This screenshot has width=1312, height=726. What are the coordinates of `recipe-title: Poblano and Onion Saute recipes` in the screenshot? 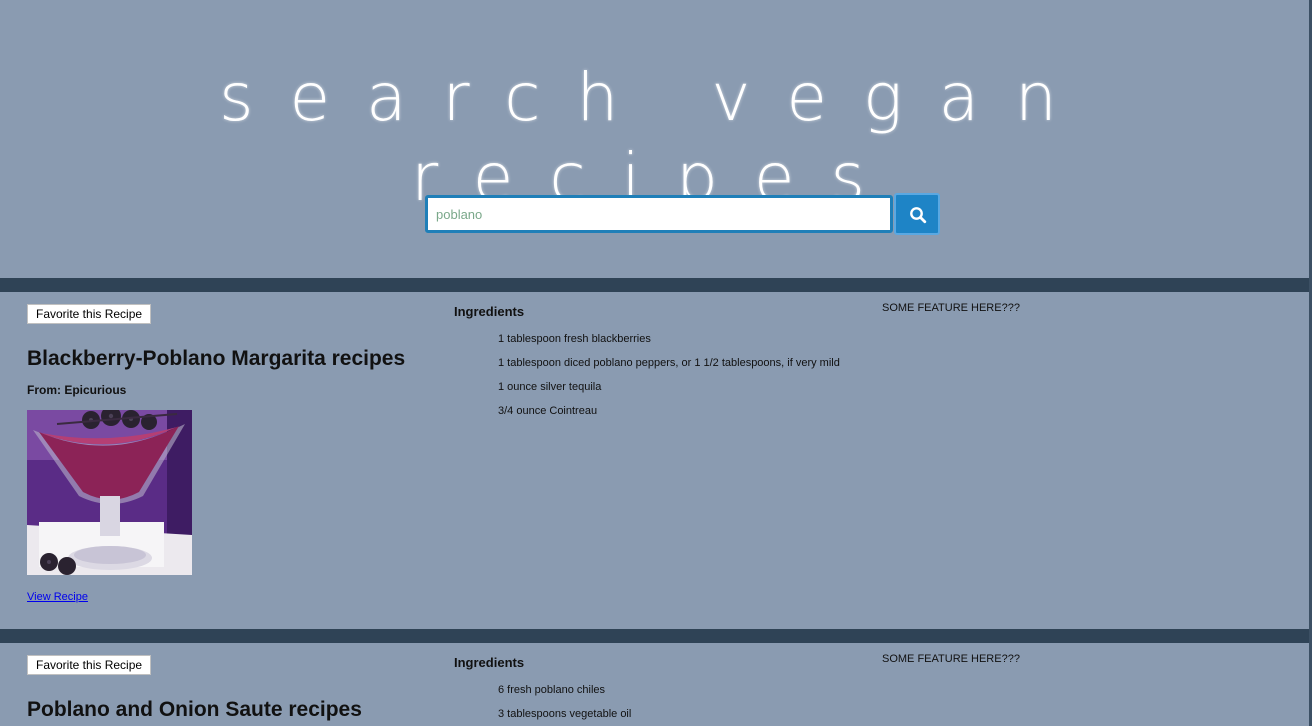 It's located at (194, 709).